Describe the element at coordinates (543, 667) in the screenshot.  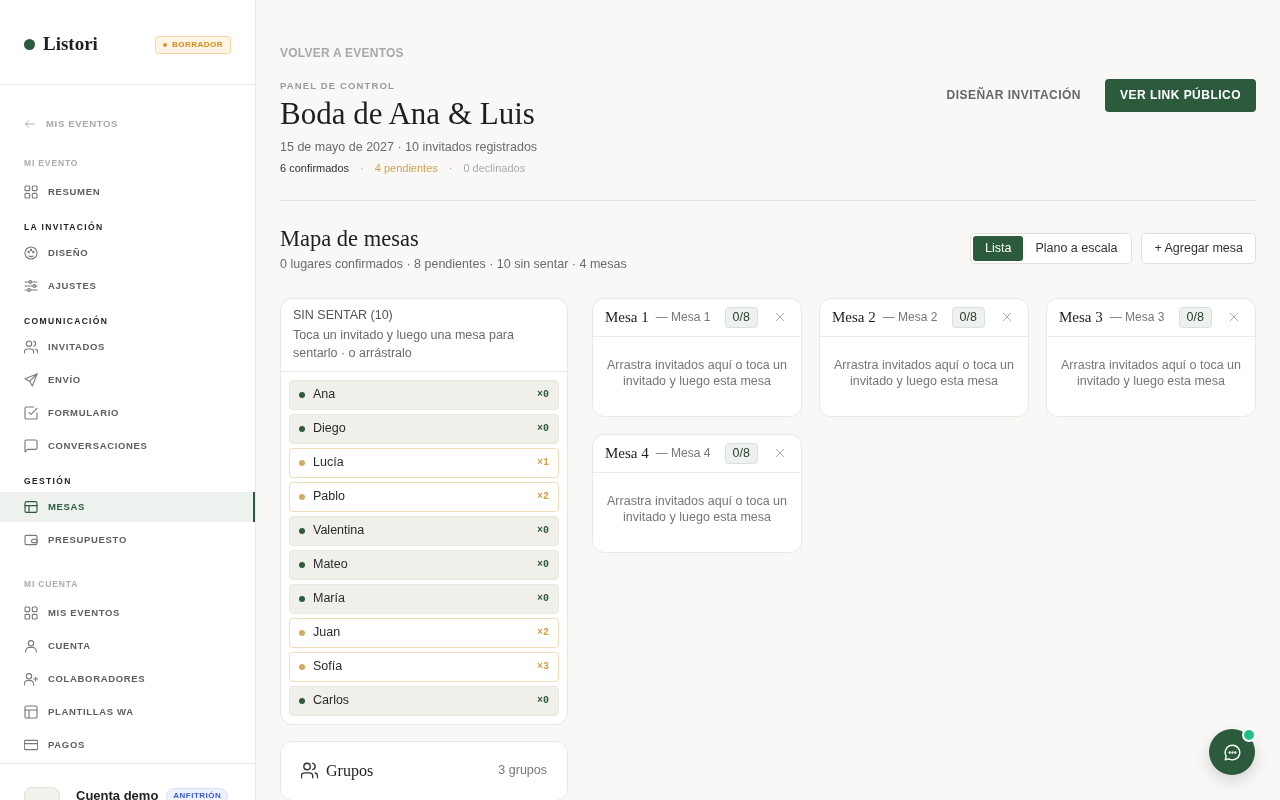
I see `companion-count: ×3` at that location.